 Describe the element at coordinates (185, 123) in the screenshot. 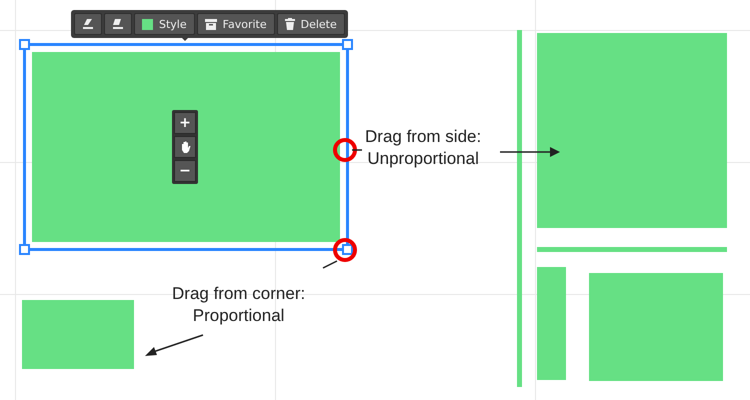

I see `zoom-in-button: +` at that location.